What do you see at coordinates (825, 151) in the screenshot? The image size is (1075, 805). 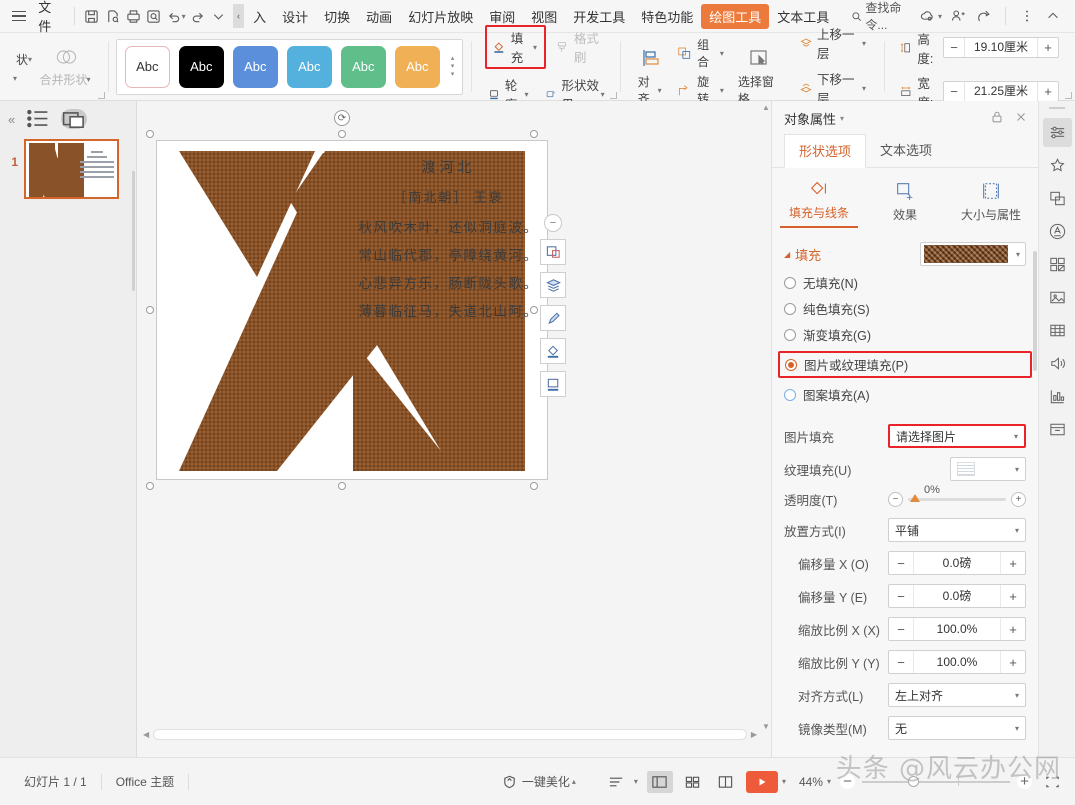 I see `tab-shape-options: 形状选项` at bounding box center [825, 151].